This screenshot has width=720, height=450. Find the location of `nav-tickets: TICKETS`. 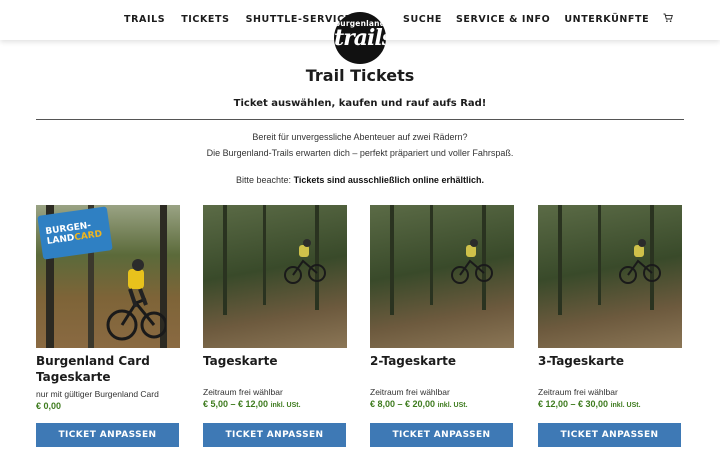

nav-tickets: TICKETS is located at coordinates (205, 19).